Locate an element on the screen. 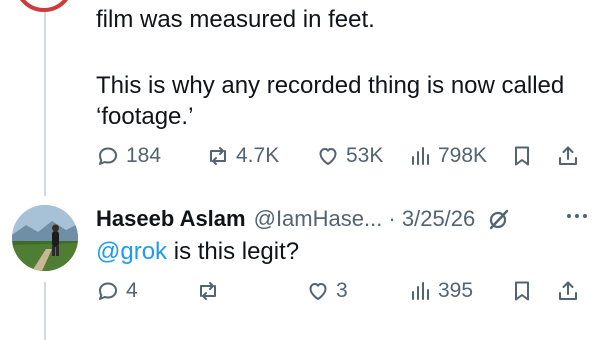 The height and width of the screenshot is (340, 600). repost-button is located at coordinates (211, 291).